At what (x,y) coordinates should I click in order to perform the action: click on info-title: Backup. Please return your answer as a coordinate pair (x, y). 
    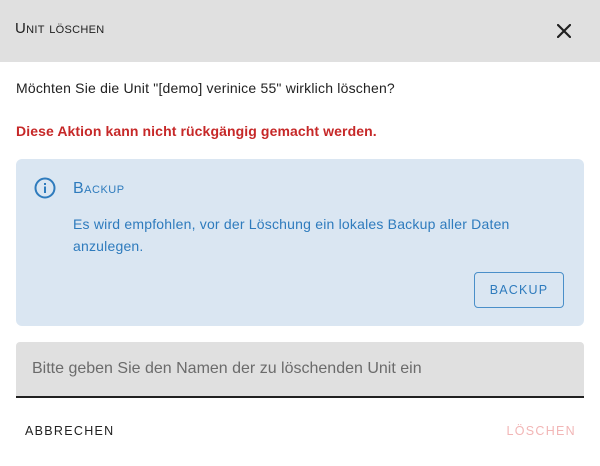
    Looking at the image, I should click on (99, 188).